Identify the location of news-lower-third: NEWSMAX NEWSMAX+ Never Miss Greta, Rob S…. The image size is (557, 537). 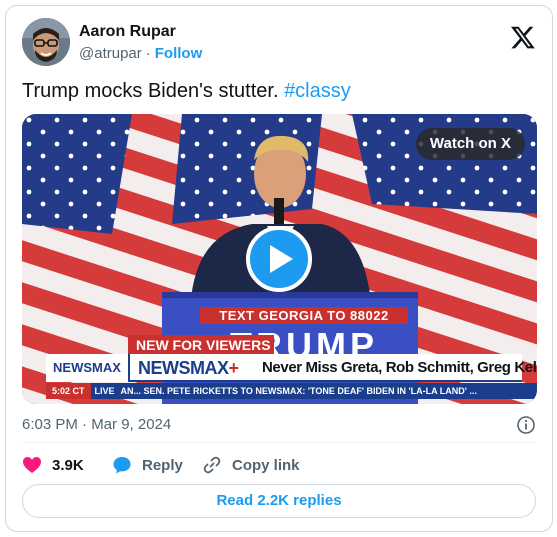
(291, 368).